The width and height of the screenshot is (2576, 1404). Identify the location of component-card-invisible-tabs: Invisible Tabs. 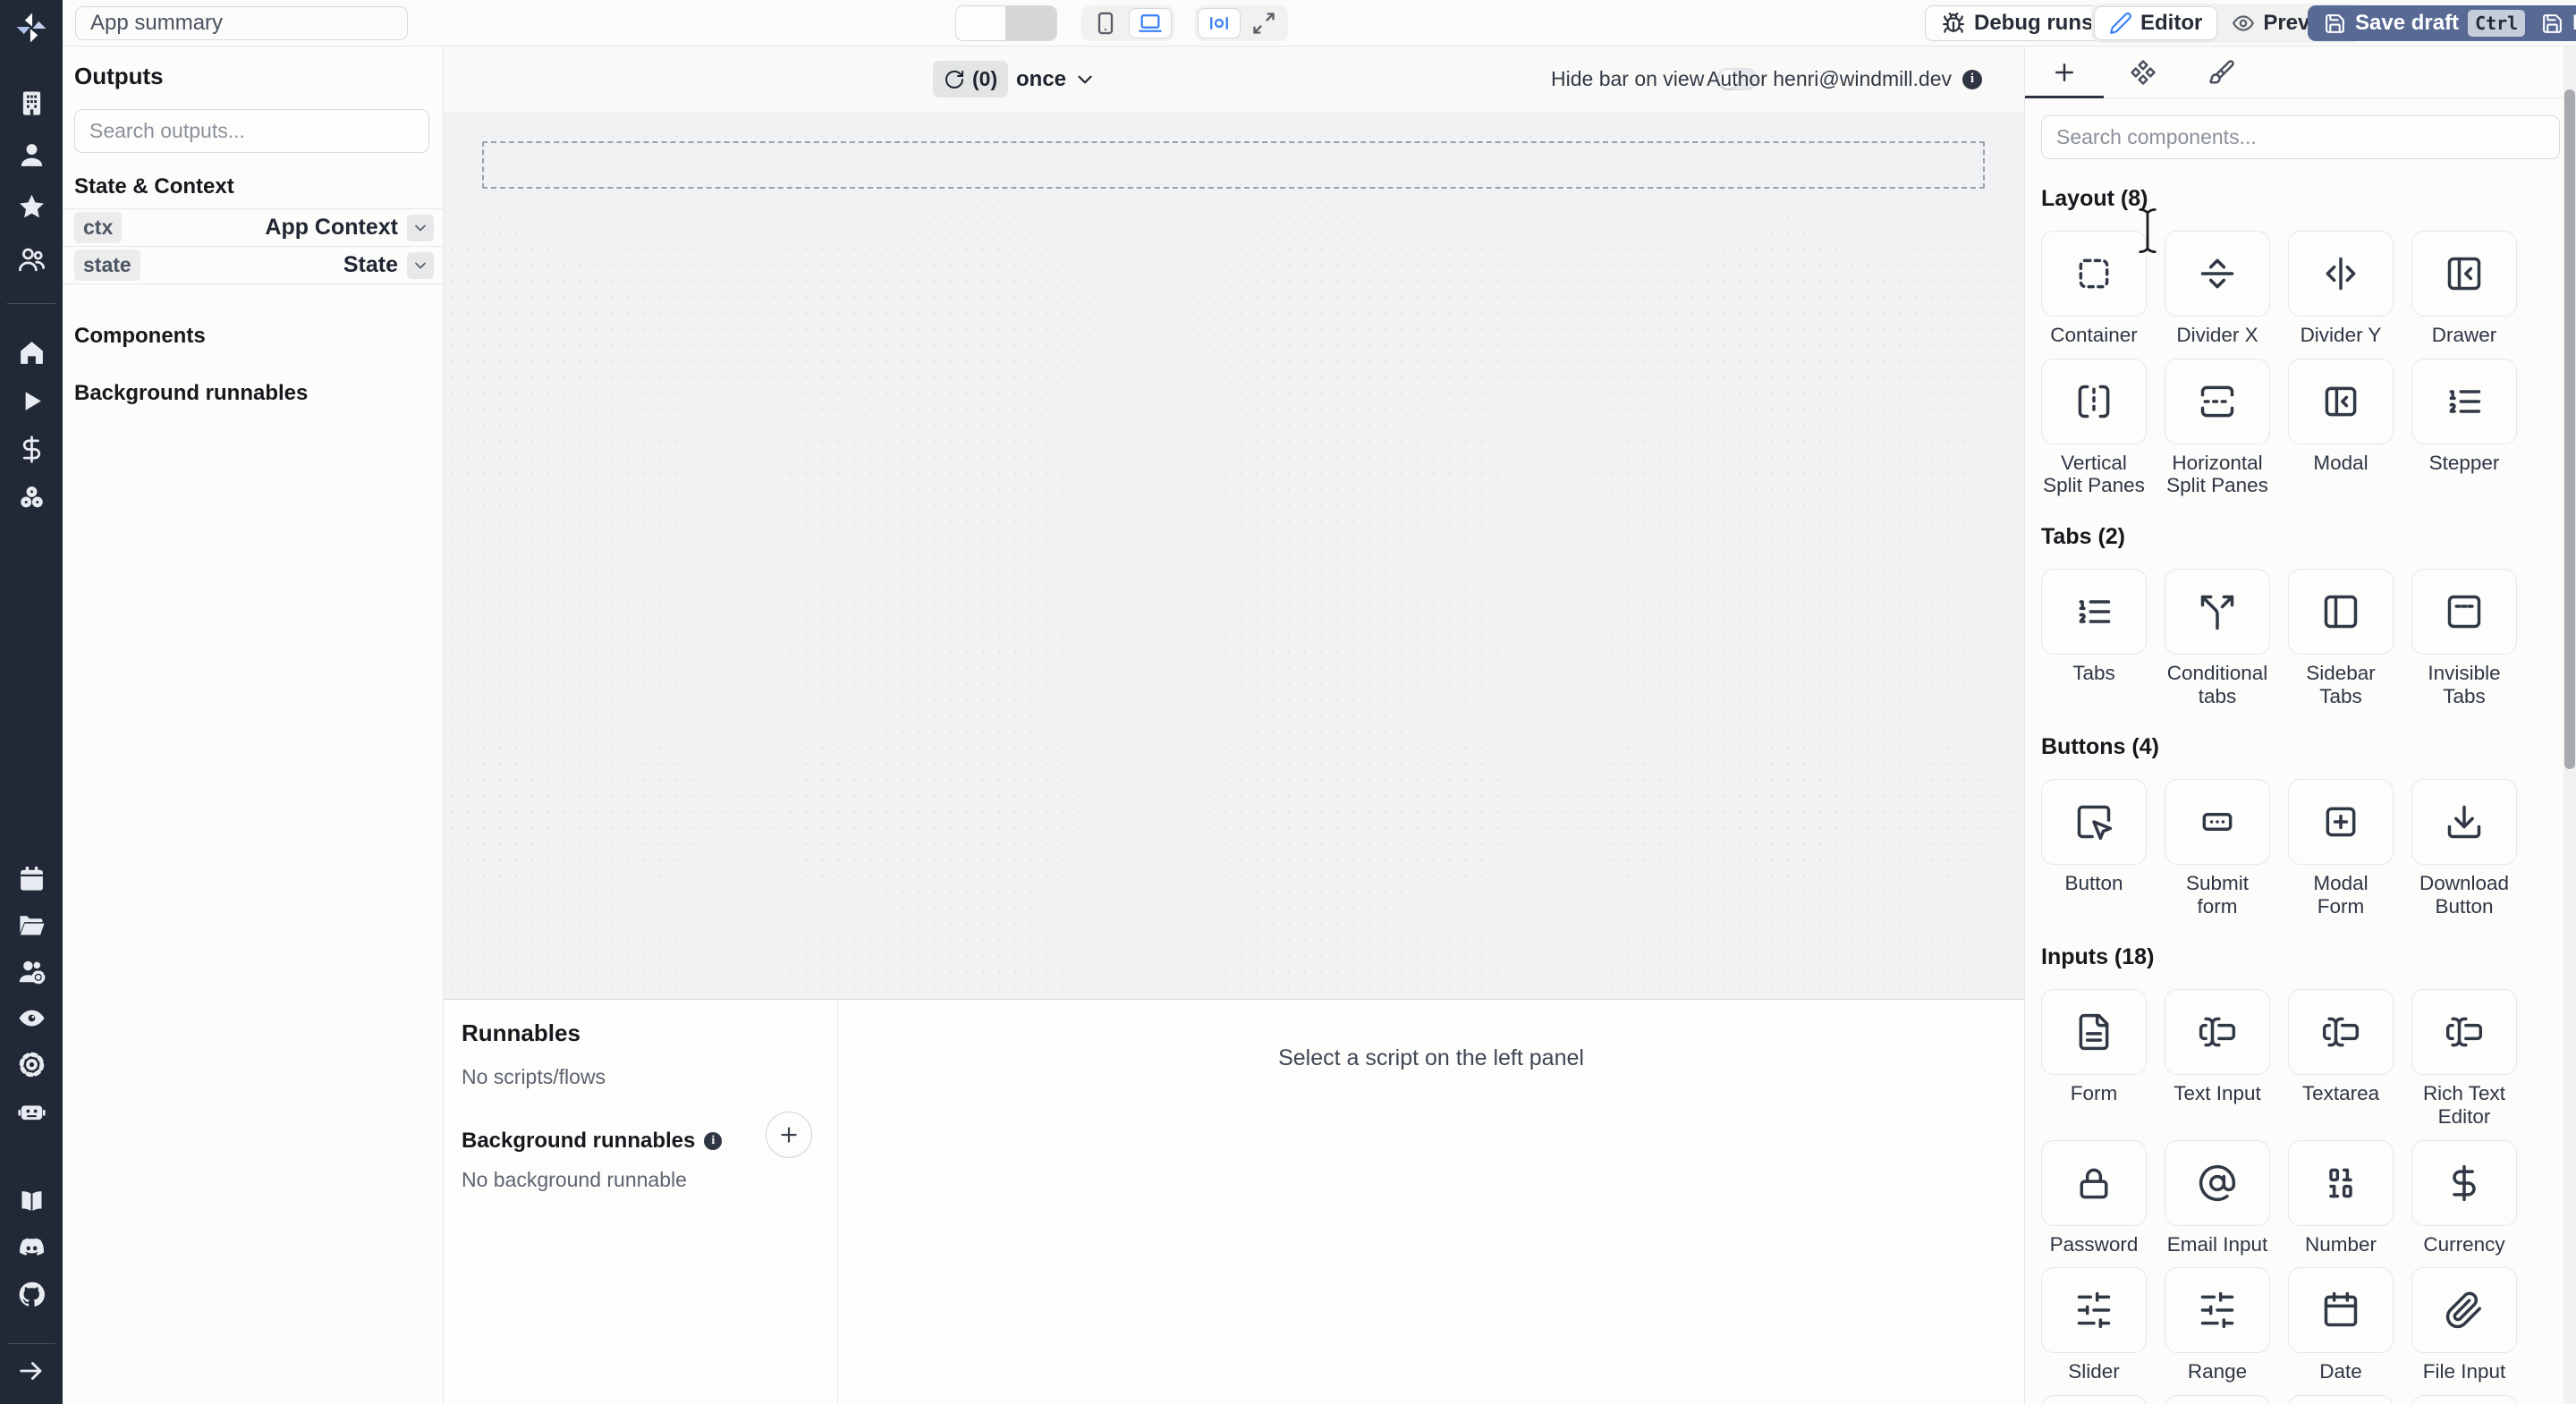
(2464, 637).